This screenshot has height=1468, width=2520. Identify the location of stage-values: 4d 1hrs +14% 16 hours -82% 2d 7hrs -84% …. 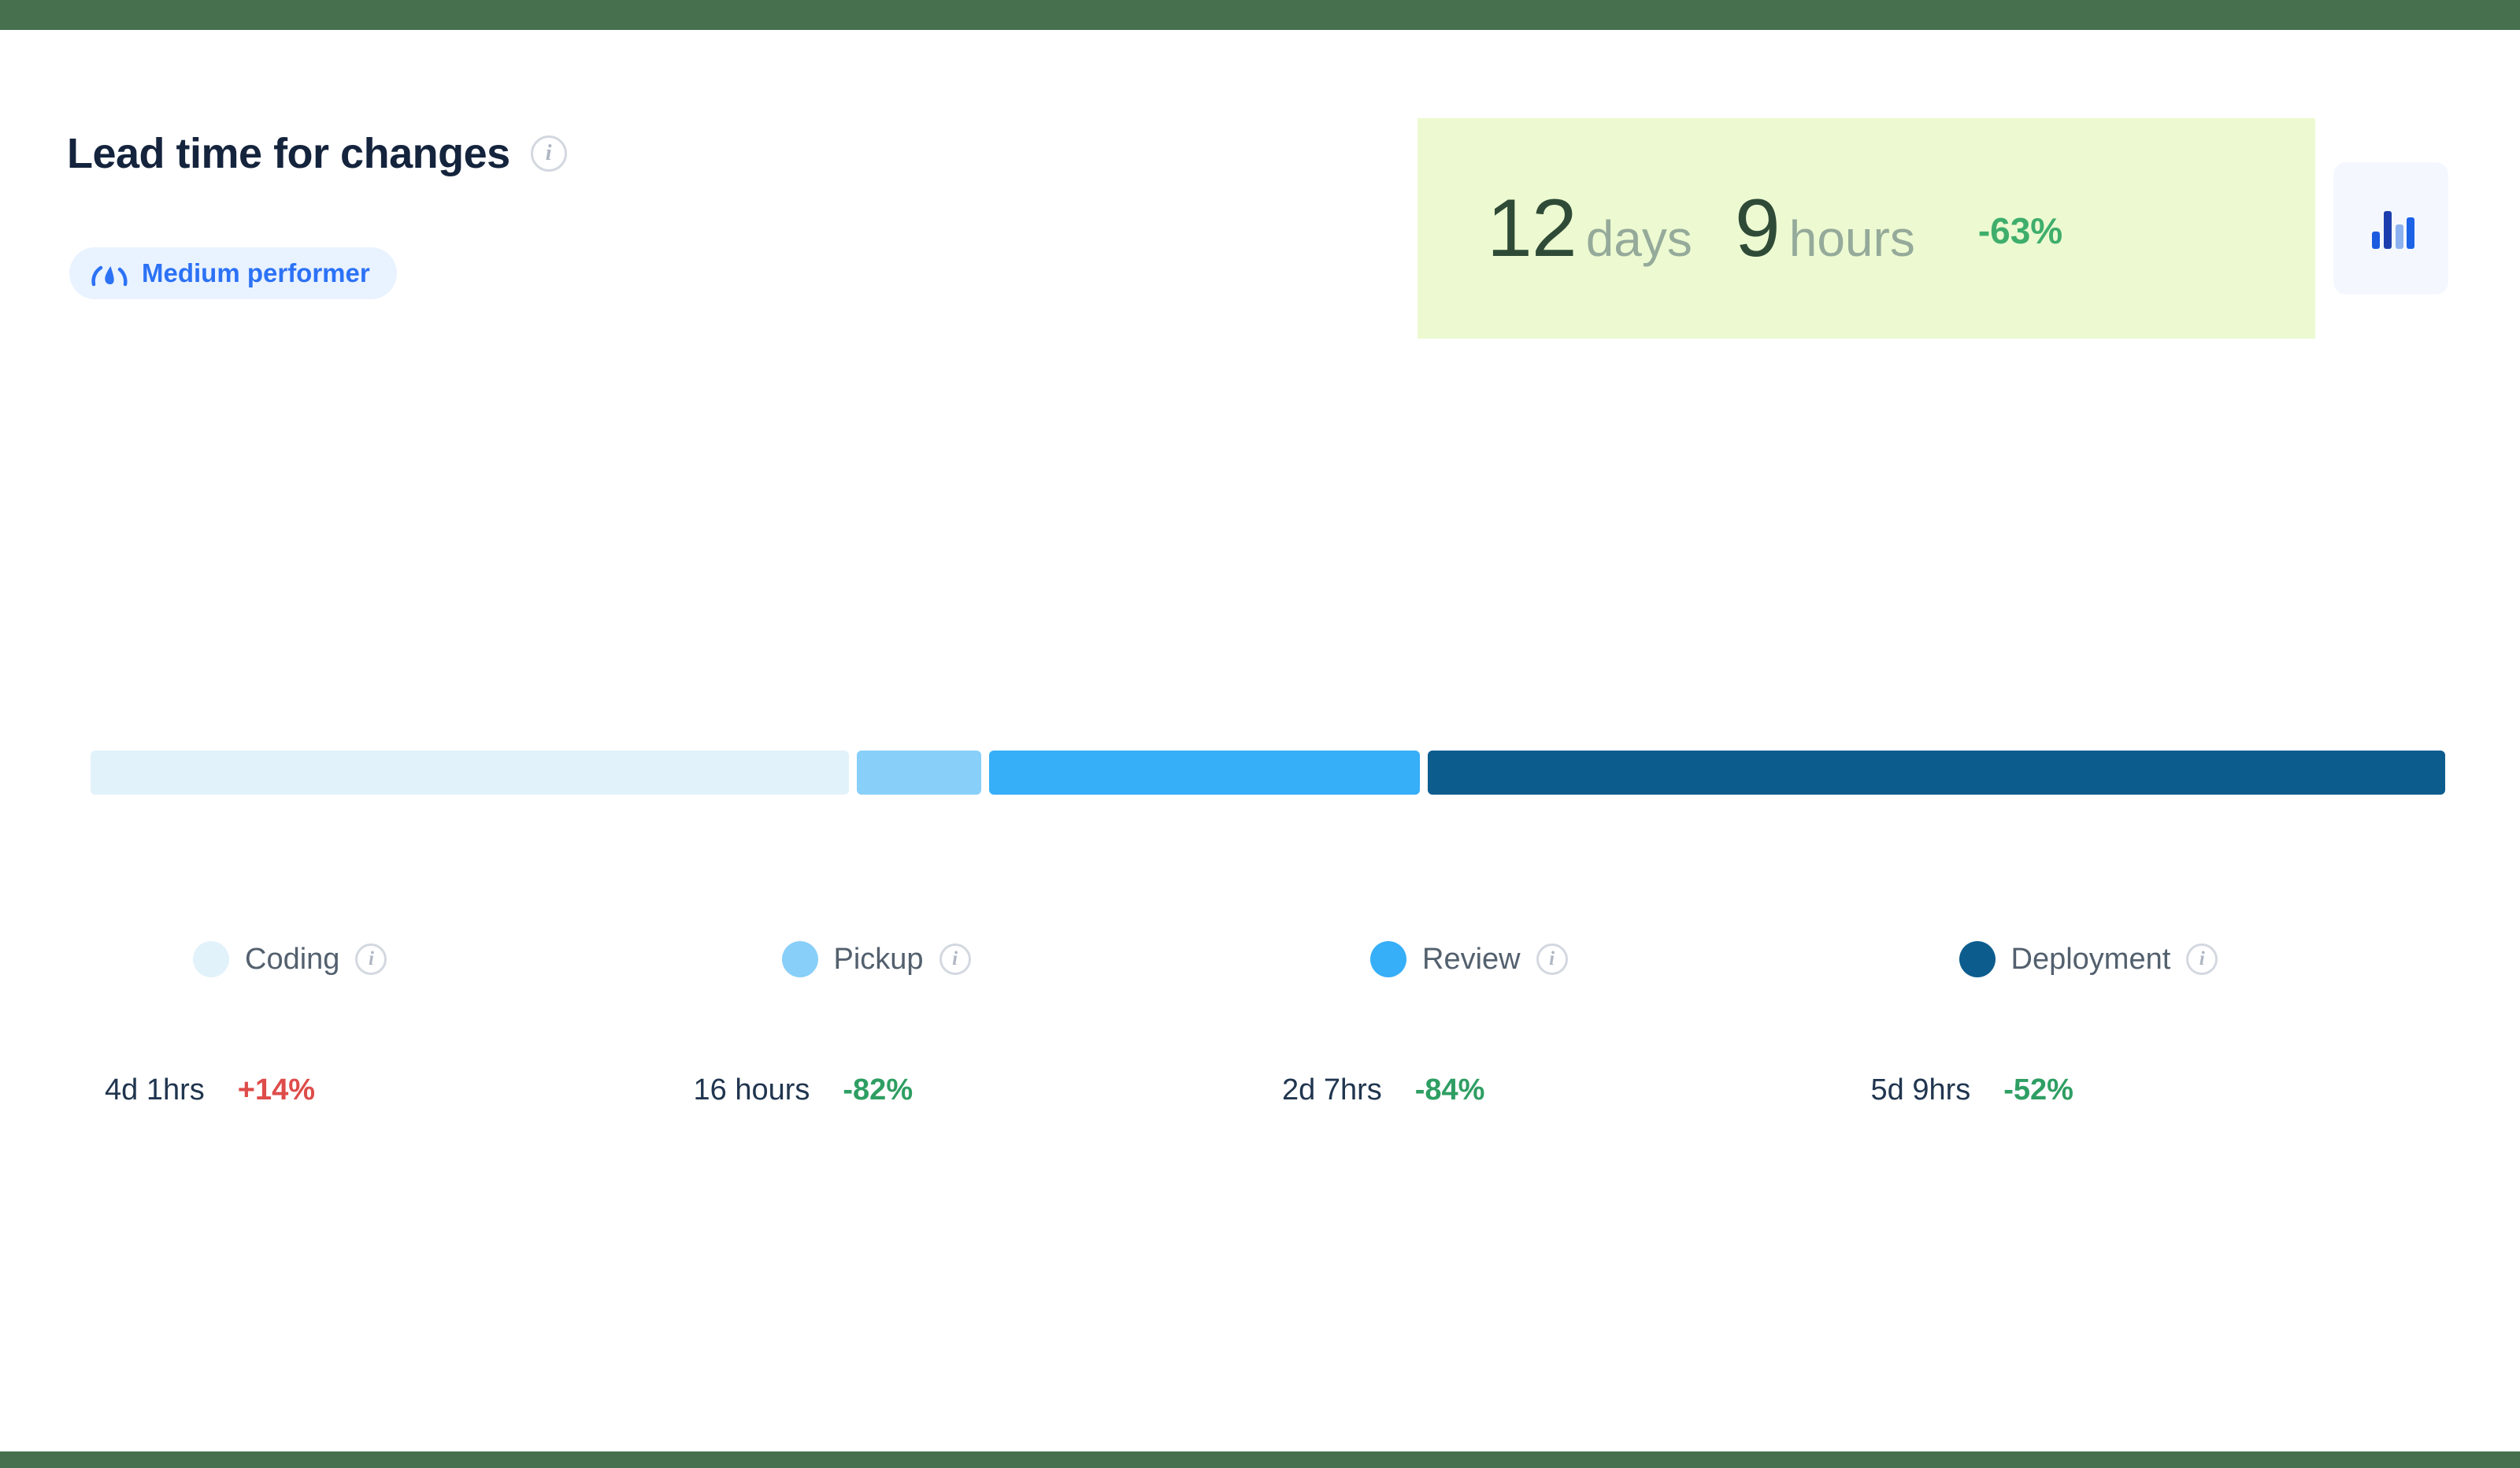
(1268, 1101).